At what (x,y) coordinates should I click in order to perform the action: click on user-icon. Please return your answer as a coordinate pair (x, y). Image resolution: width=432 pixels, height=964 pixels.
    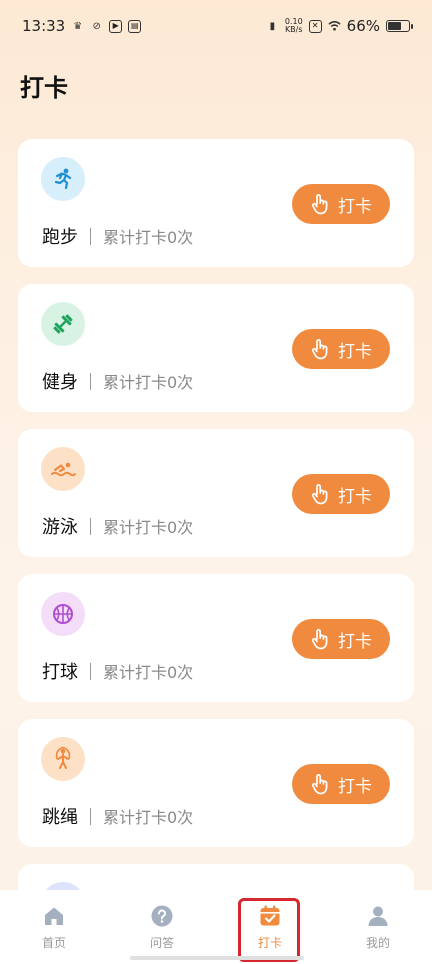
    Looking at the image, I should click on (378, 916).